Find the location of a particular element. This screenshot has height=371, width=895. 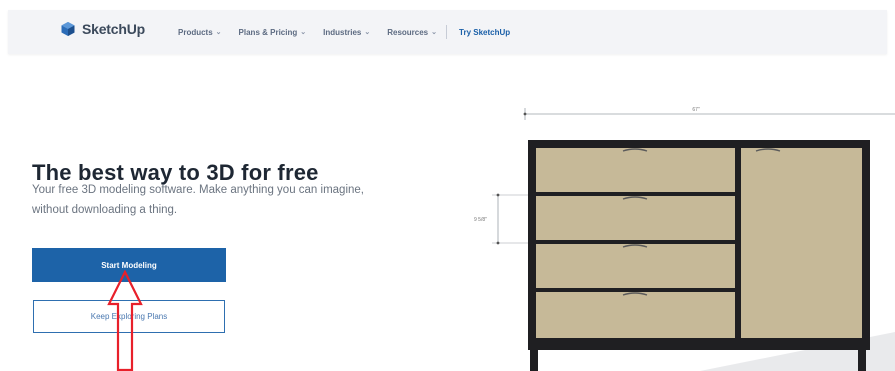

nav-item-label: Industries is located at coordinates (342, 32).